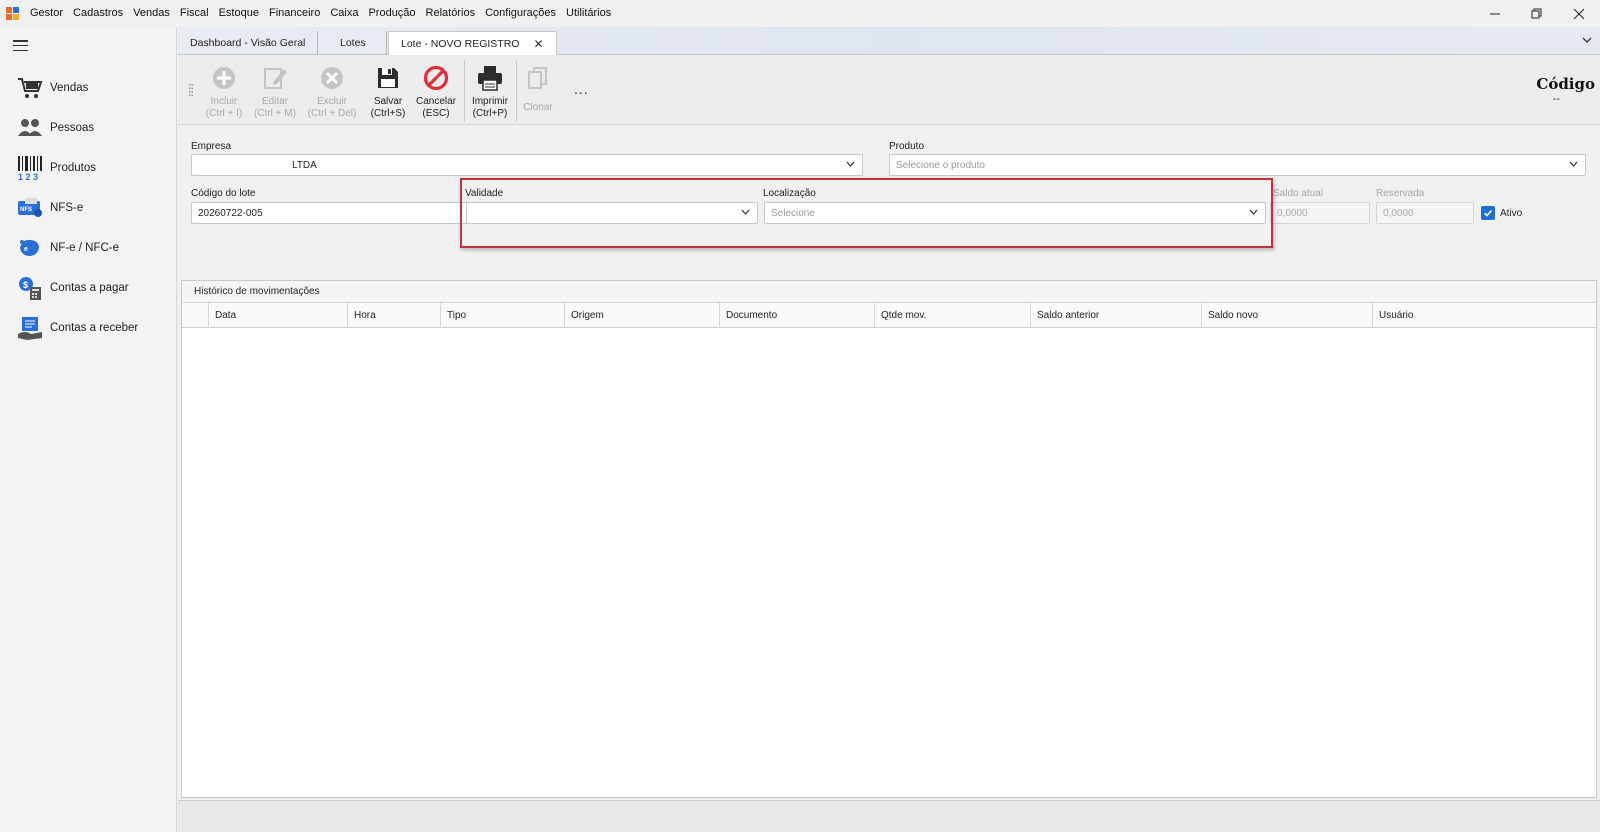  Describe the element at coordinates (1292, 213) in the screenshot. I see `saldo-atual-value: 0,0000` at that location.